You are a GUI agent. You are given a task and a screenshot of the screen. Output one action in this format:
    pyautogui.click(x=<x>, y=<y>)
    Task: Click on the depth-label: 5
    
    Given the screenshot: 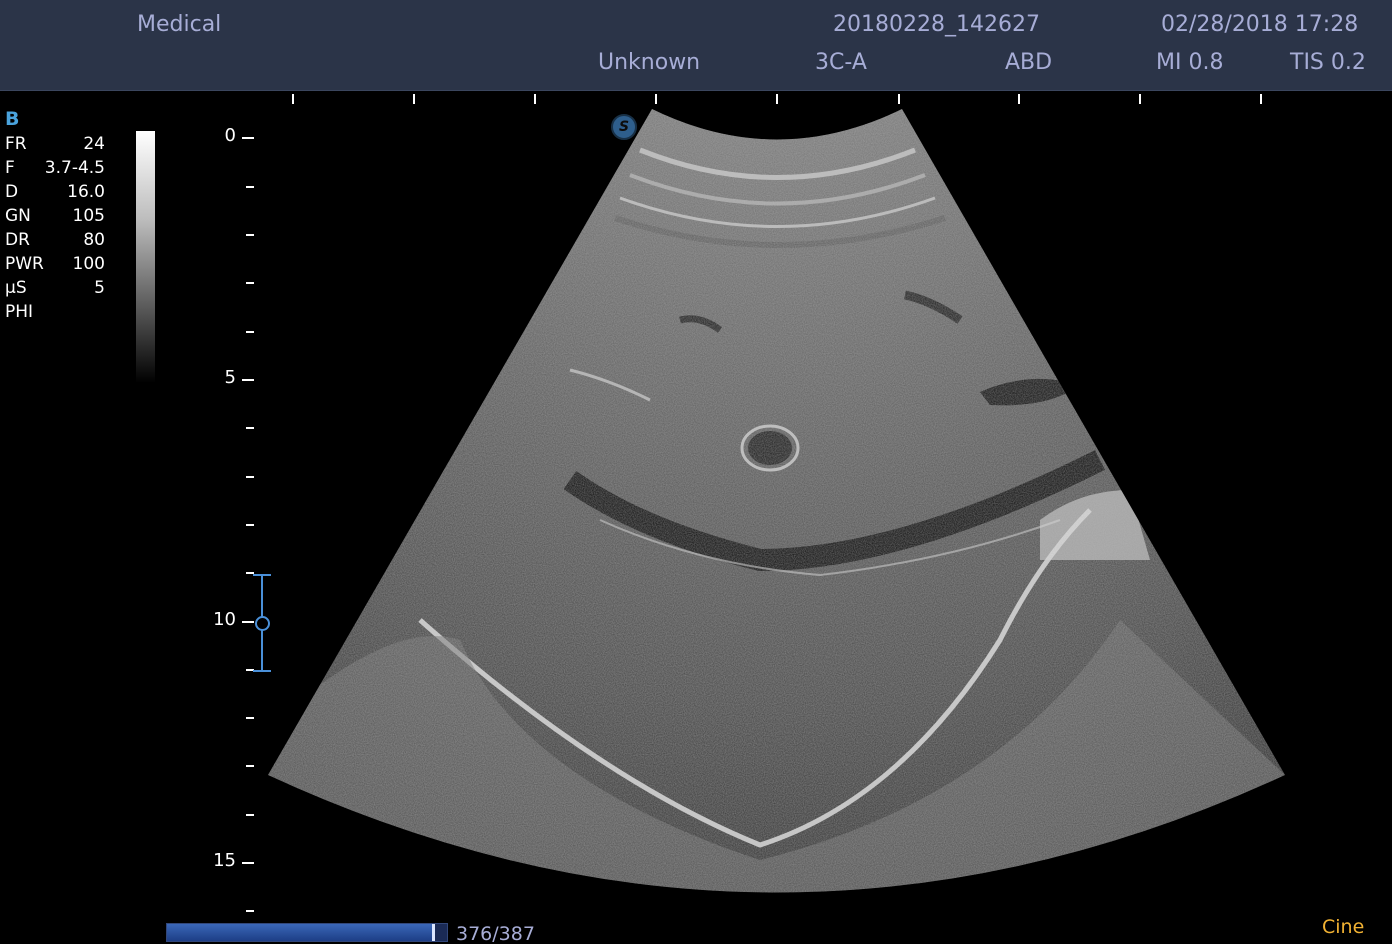 What is the action you would take?
    pyautogui.click(x=230, y=377)
    